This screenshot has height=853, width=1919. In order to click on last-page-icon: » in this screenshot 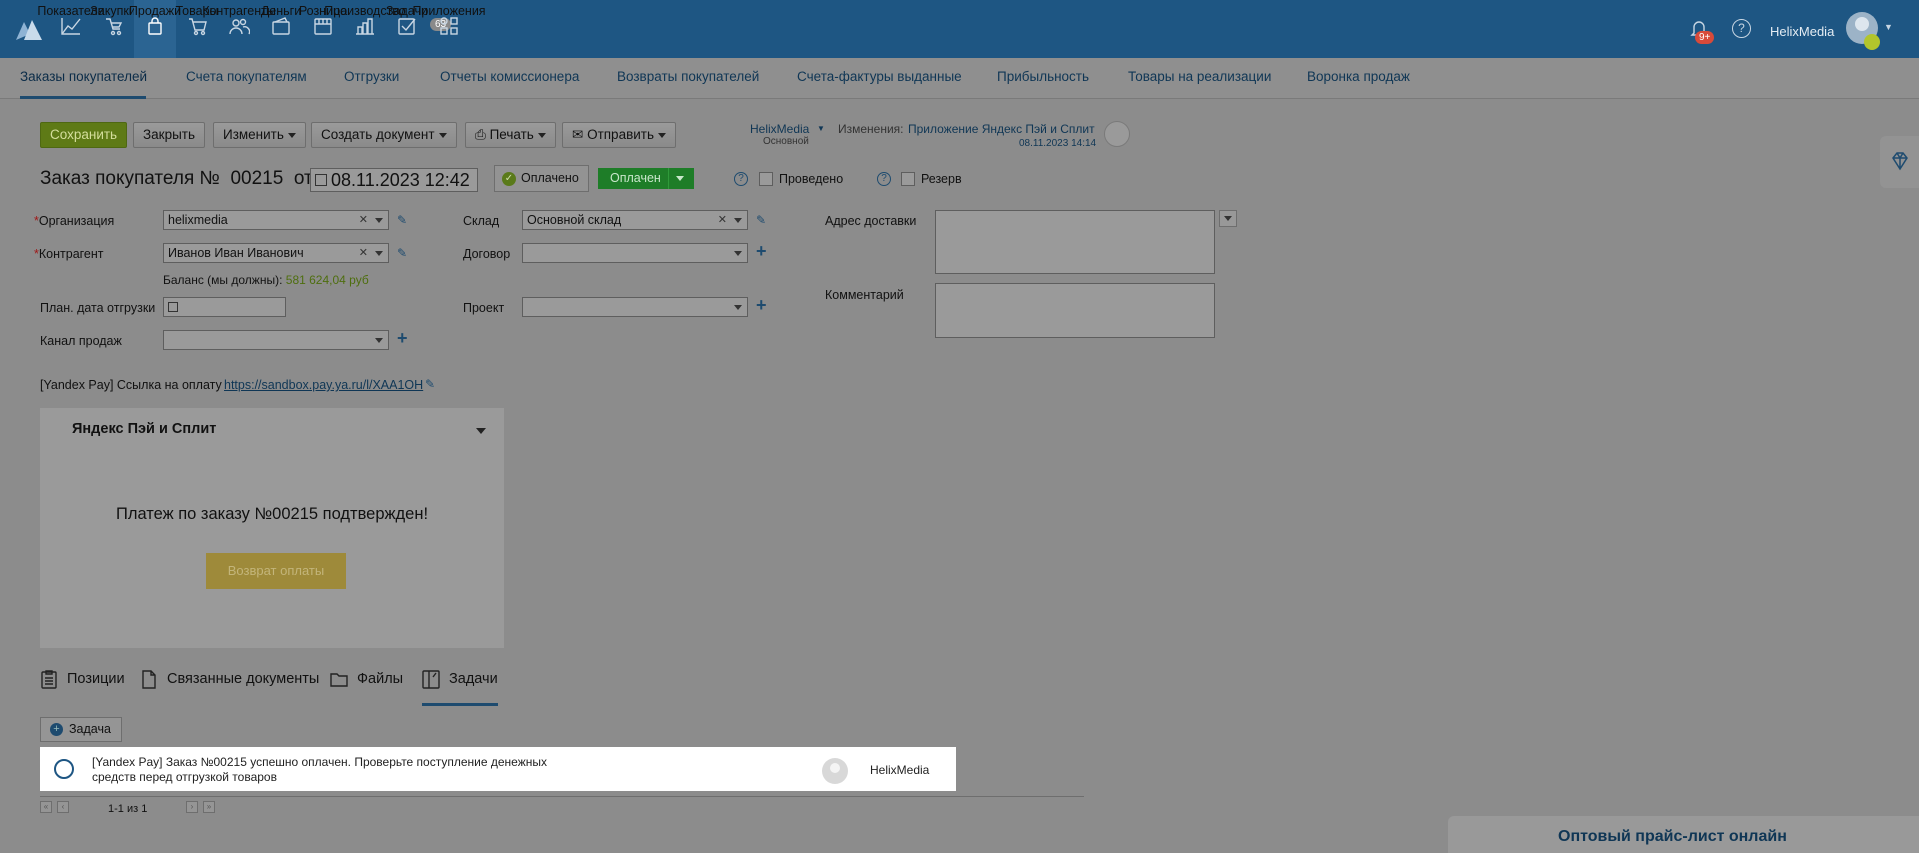, I will do `click(209, 807)`.